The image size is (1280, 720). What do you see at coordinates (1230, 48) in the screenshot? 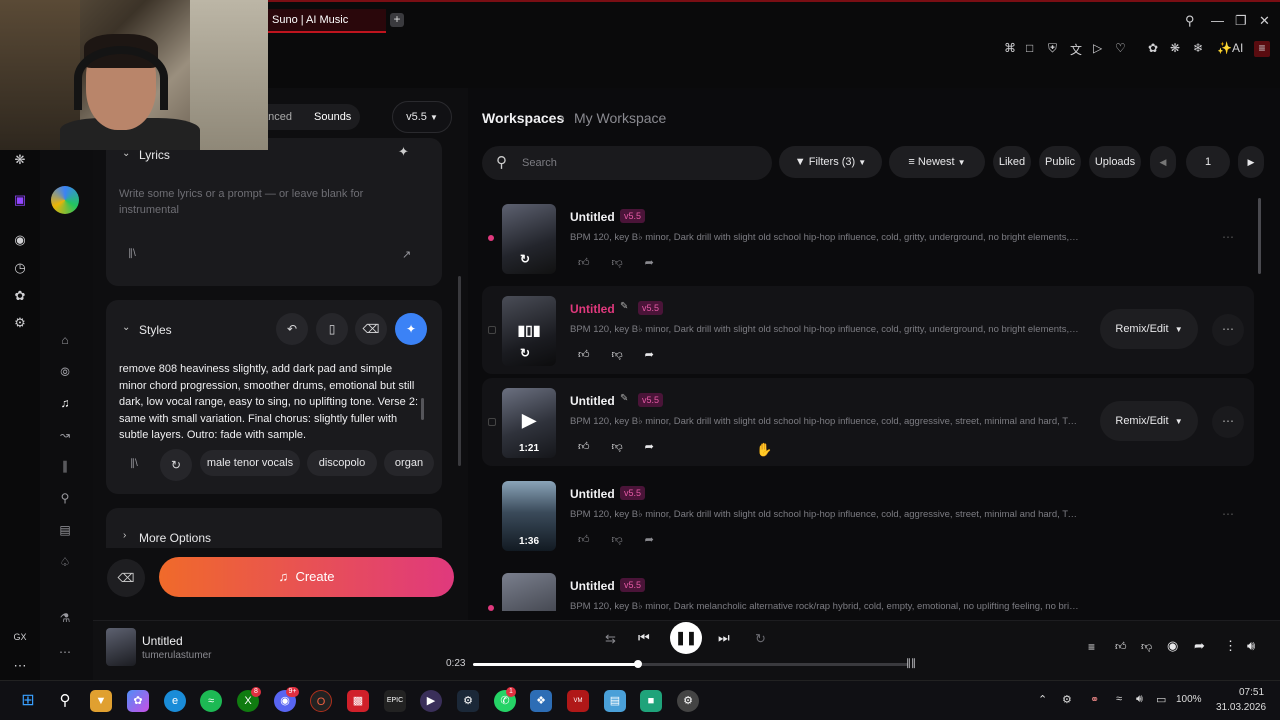
I see `ai-extension-icon: ✨AI` at bounding box center [1230, 48].